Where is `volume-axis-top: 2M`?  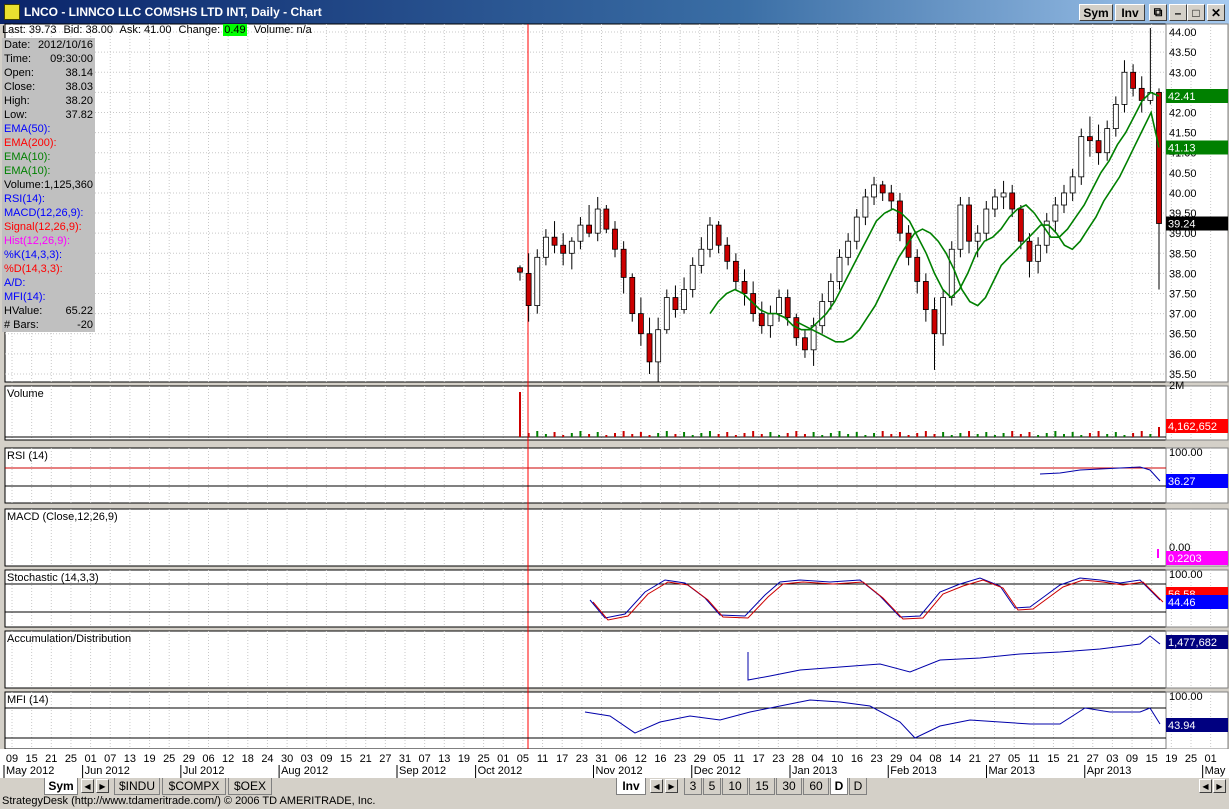 volume-axis-top: 2M is located at coordinates (1176, 386).